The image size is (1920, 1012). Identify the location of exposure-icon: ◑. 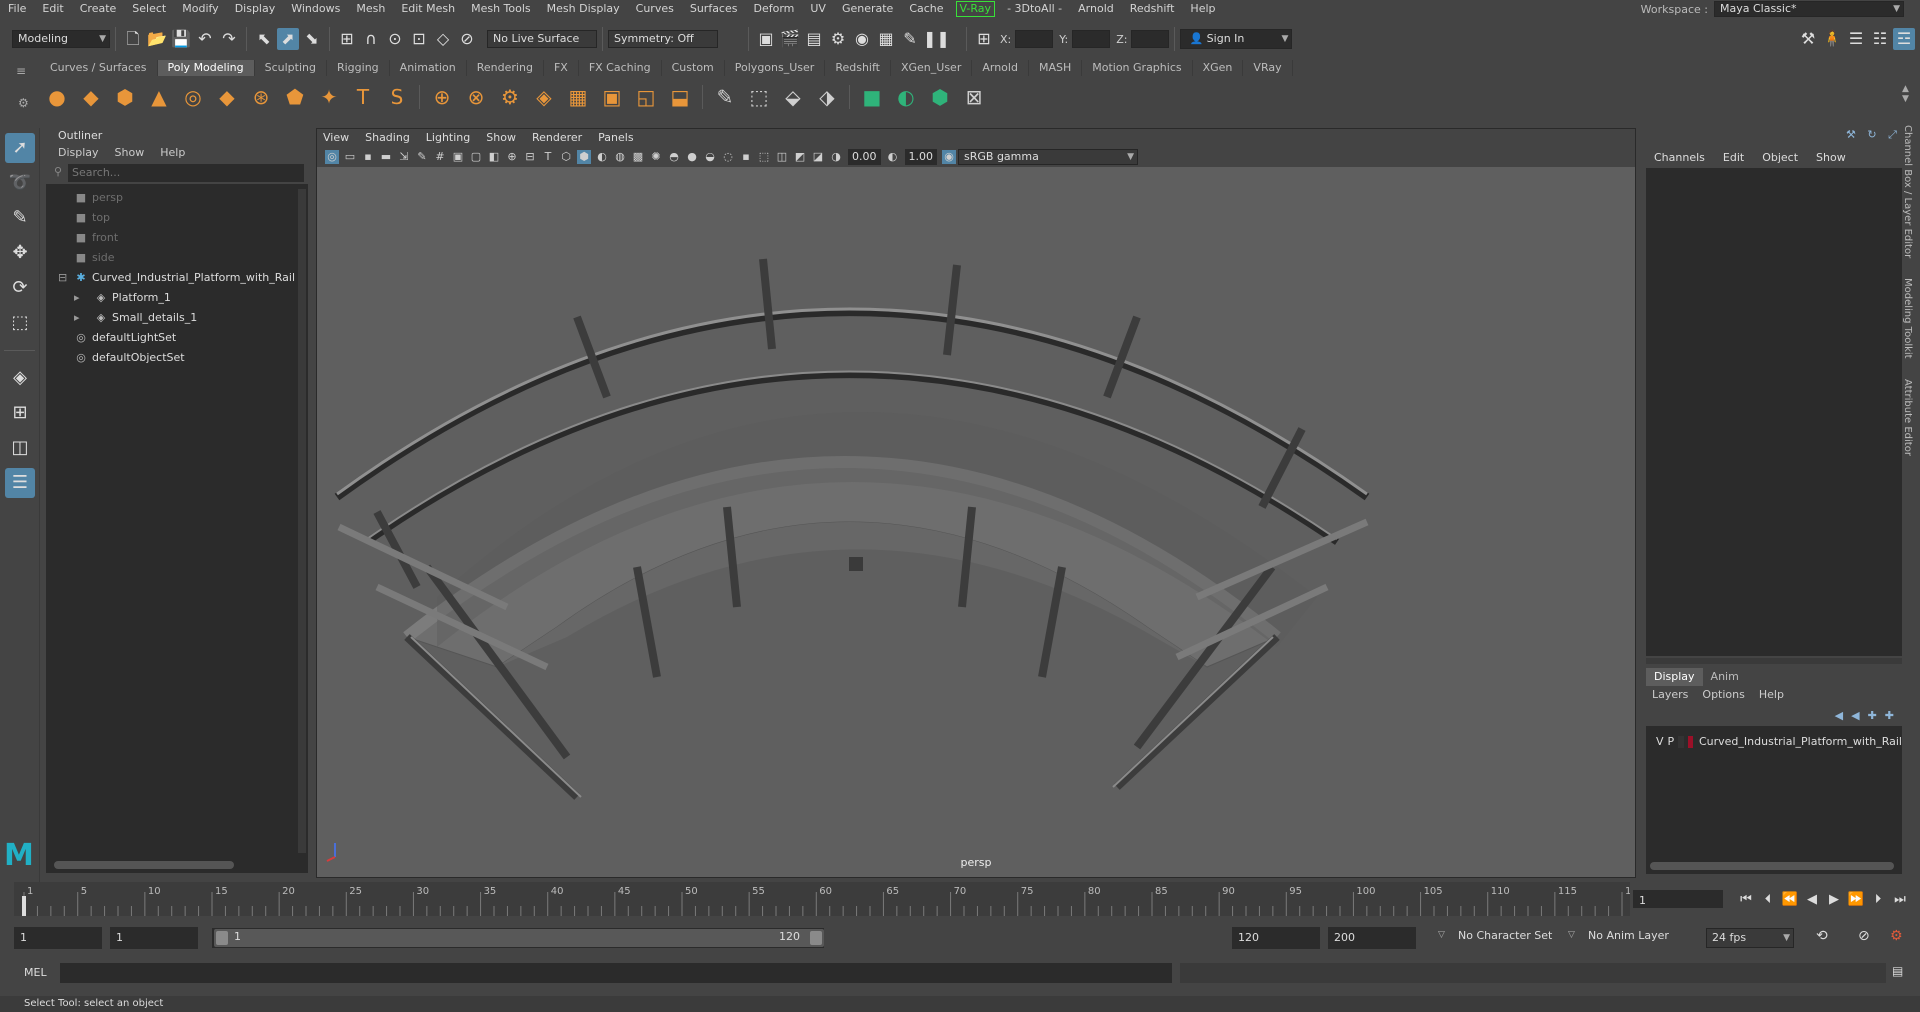
(836, 157).